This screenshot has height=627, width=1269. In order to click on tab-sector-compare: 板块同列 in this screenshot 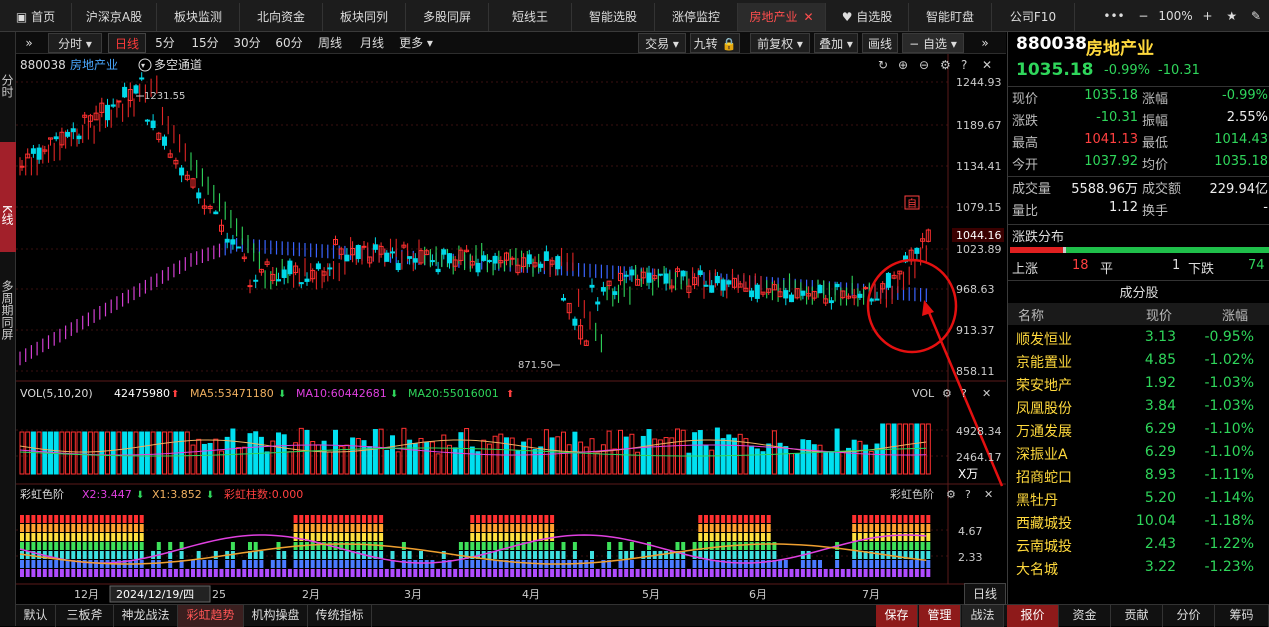, I will do `click(364, 17)`.